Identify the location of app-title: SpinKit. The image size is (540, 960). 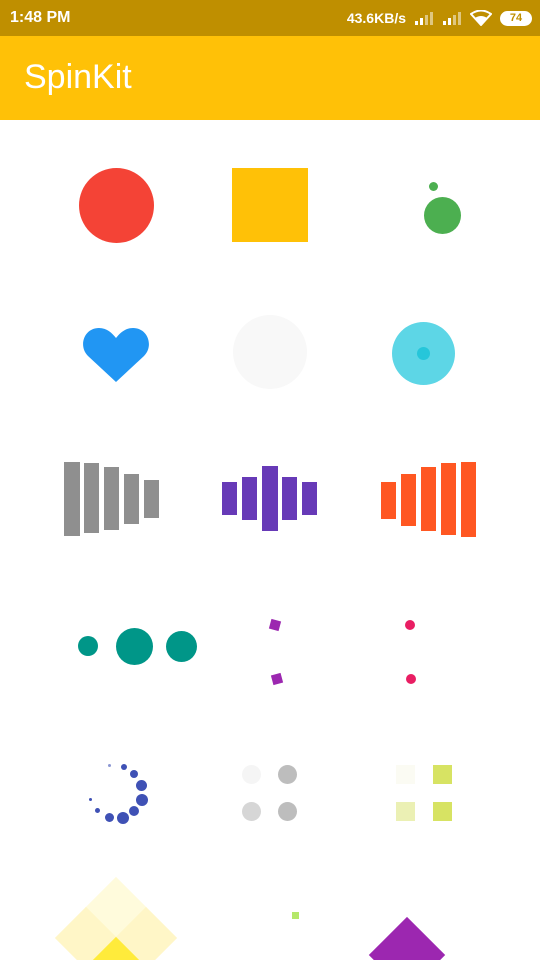
(78, 77).